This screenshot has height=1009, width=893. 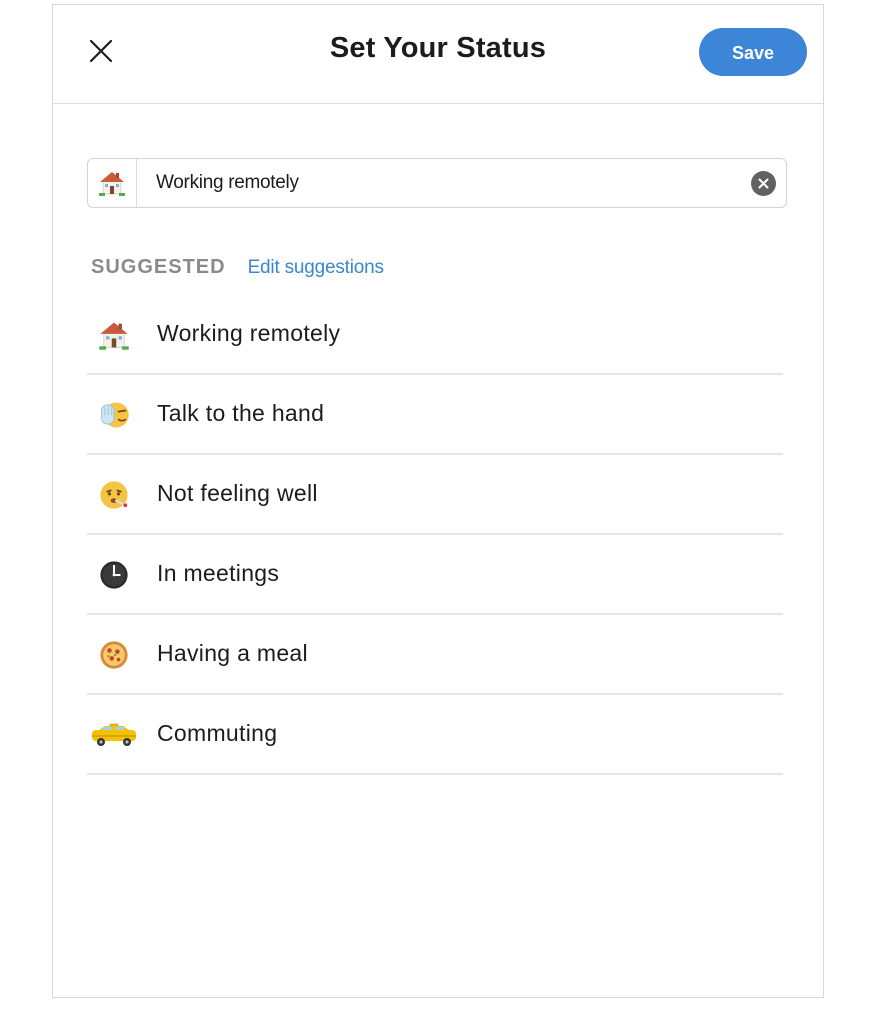 I want to click on suggestion-not-feeling-well: Not feeling well, so click(x=435, y=495).